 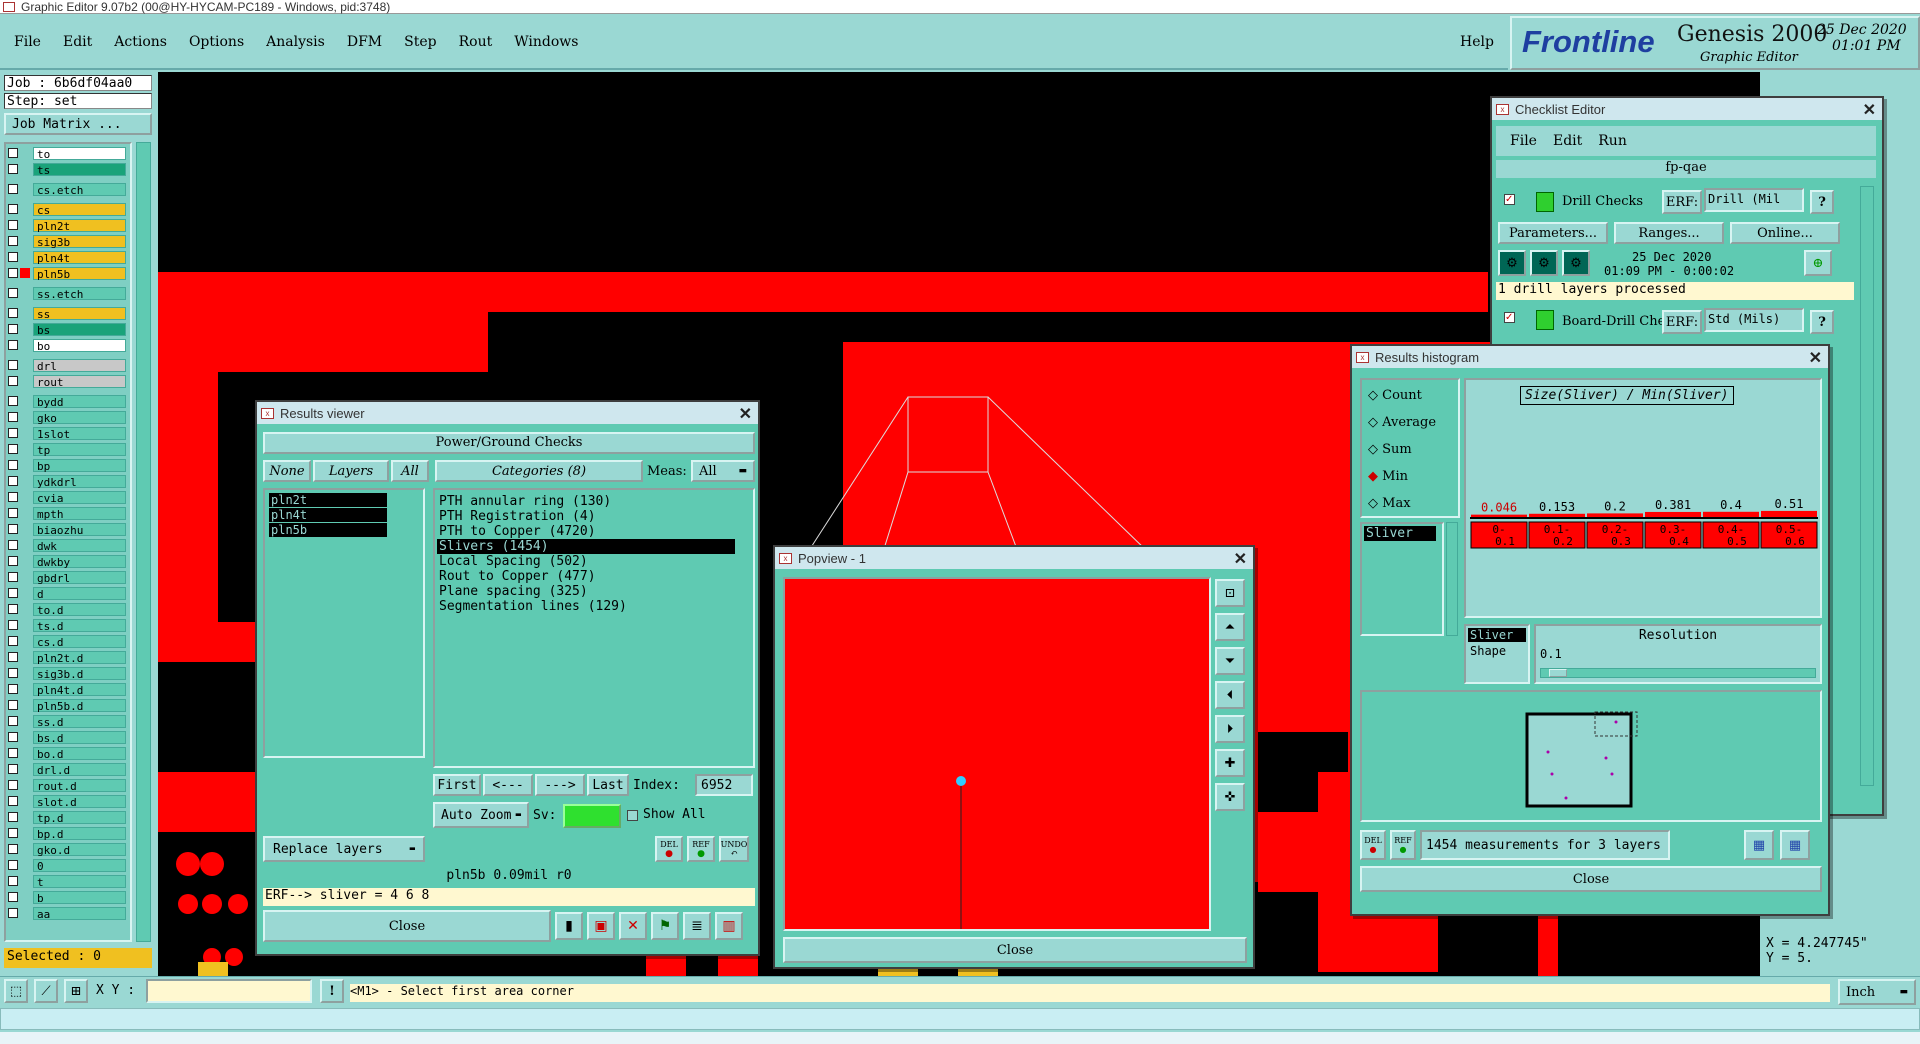 What do you see at coordinates (476, 42) in the screenshot?
I see `menu-rout: Rout` at bounding box center [476, 42].